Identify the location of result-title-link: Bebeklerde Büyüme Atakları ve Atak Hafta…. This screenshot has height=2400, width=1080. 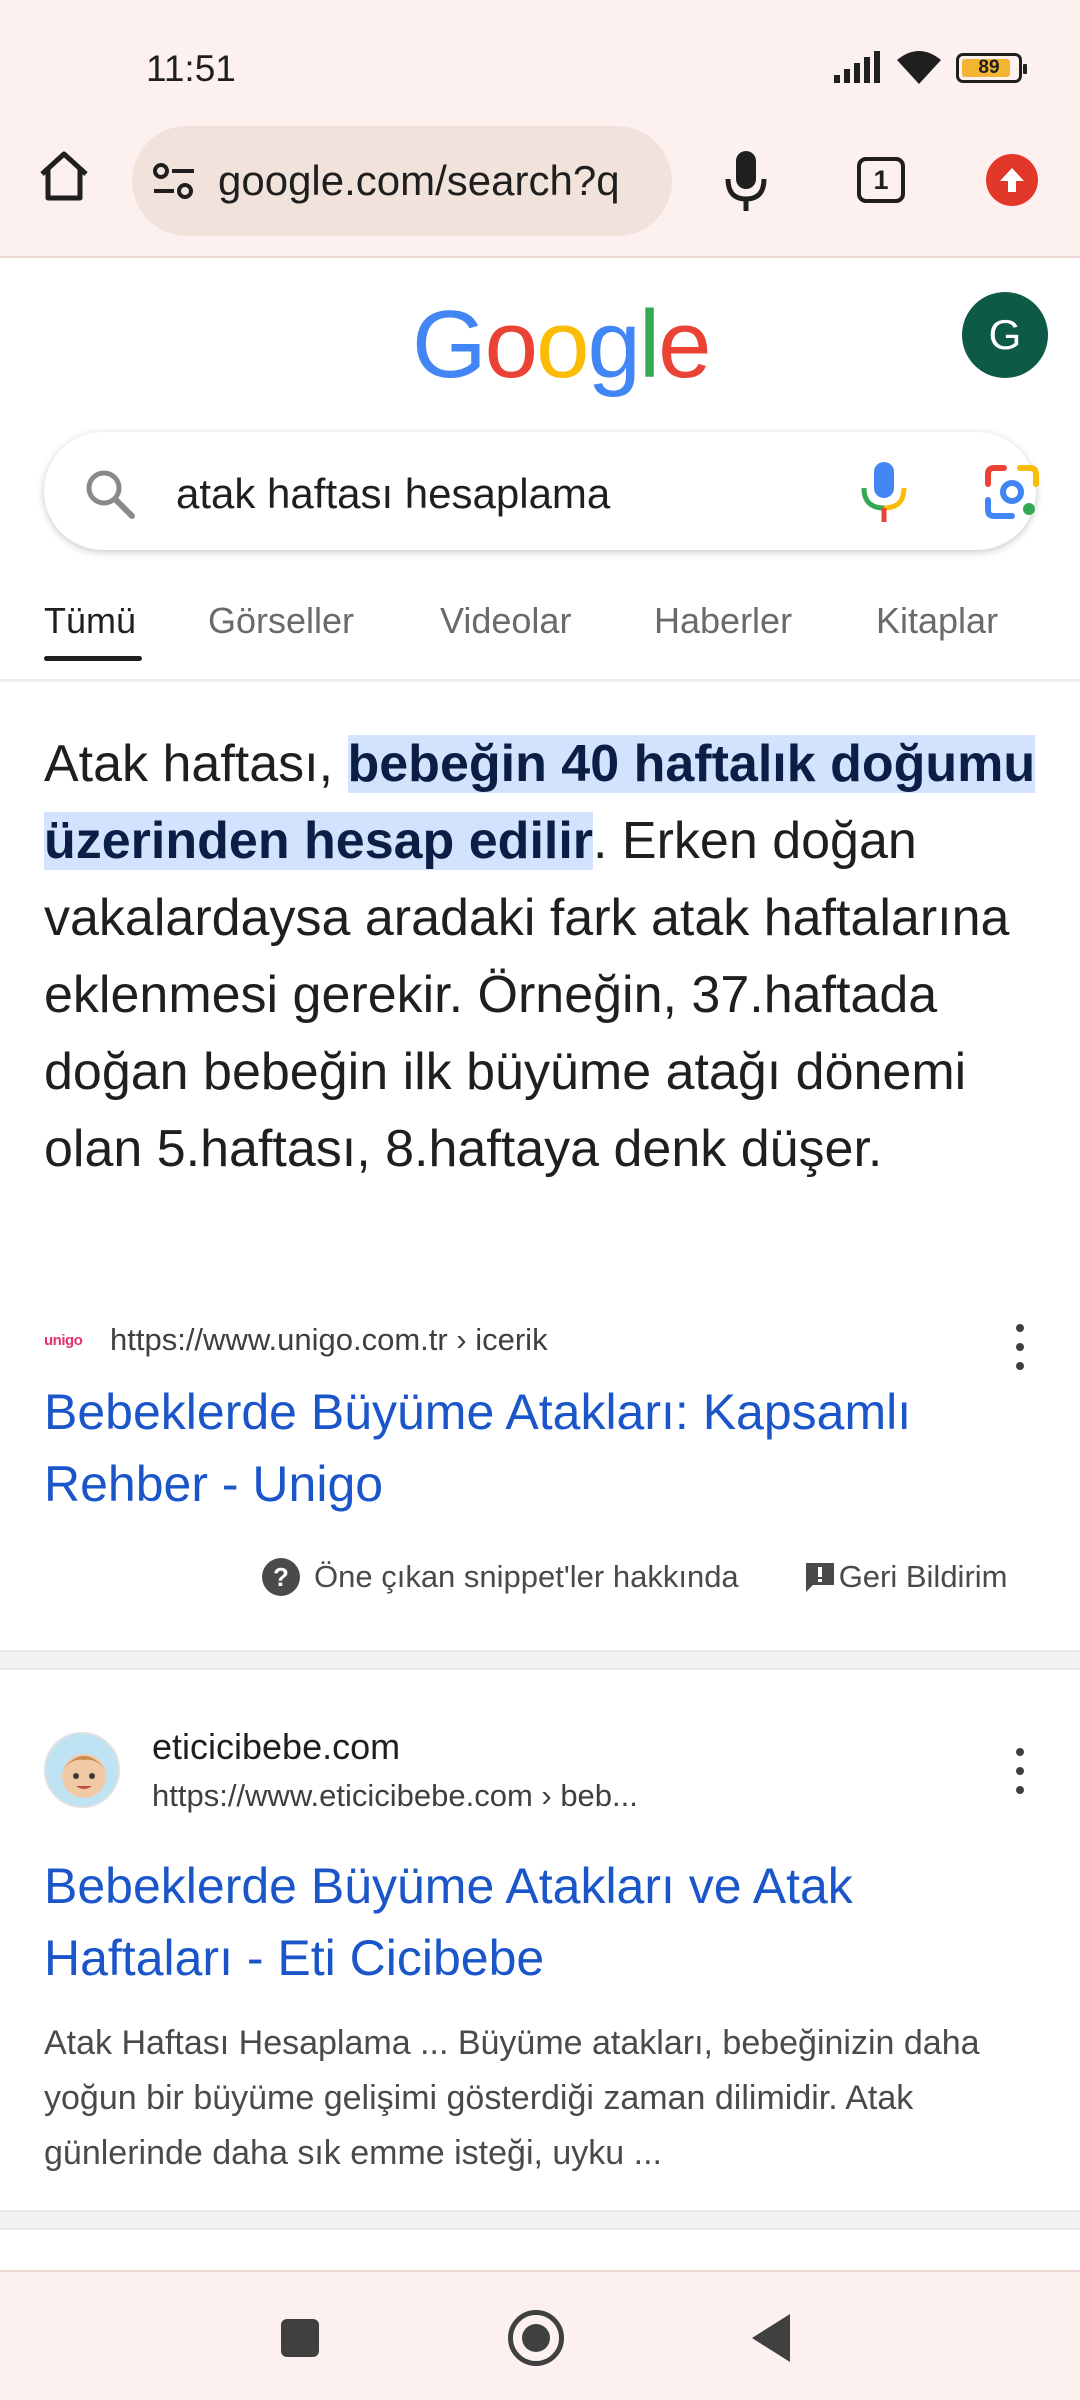
(544, 1922).